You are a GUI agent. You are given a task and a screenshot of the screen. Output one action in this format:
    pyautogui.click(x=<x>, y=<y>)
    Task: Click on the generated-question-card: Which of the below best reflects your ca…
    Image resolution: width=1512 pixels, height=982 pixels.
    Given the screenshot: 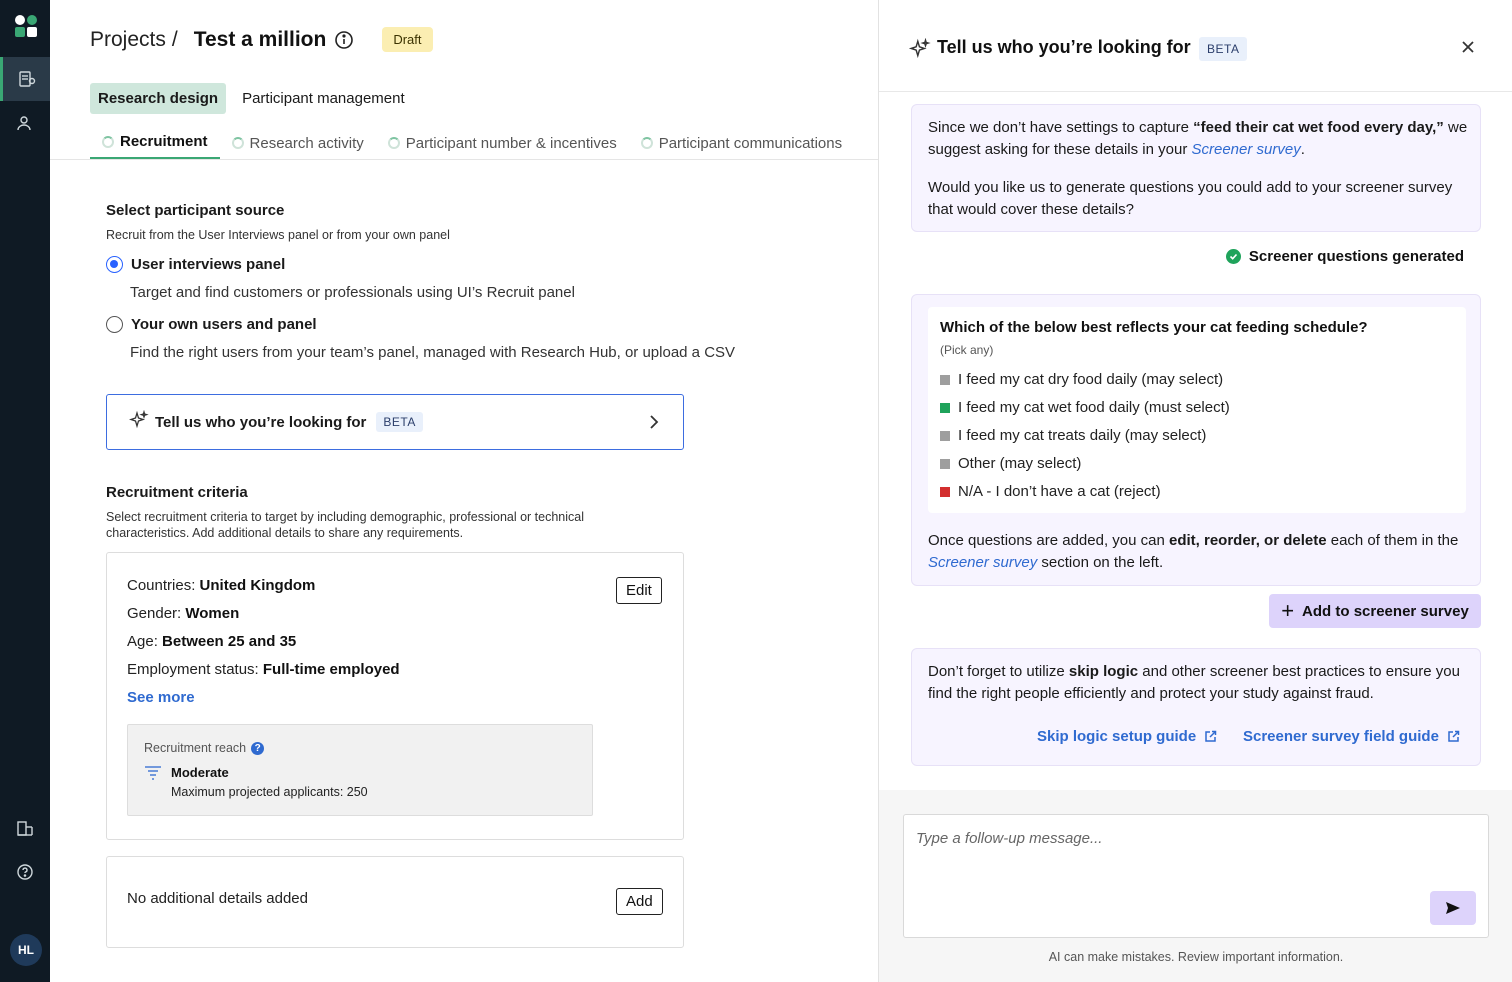 What is the action you would take?
    pyautogui.click(x=1196, y=440)
    